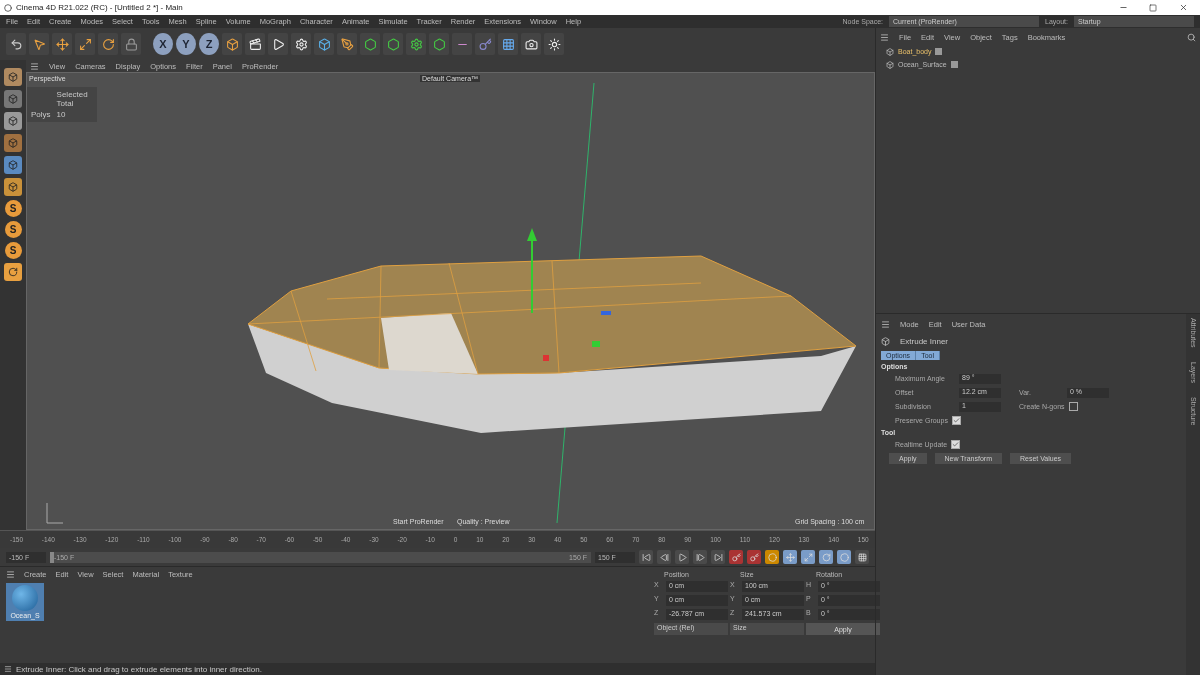  Describe the element at coordinates (41, 114) in the screenshot. I see `hud-label: Polys` at that location.